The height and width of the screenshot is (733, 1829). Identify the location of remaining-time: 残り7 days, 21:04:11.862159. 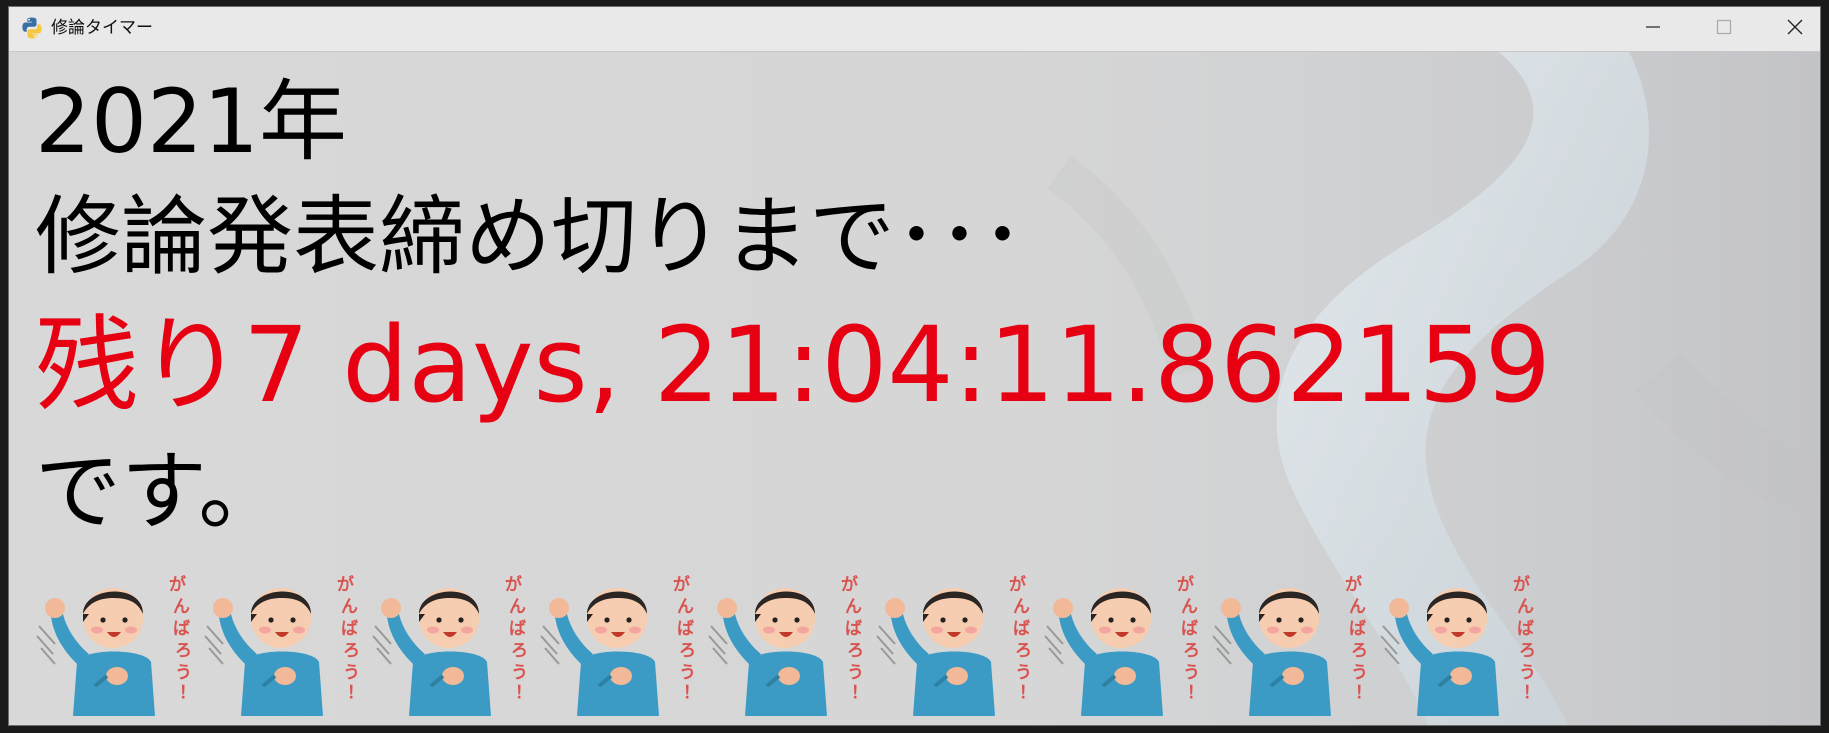
(793, 365).